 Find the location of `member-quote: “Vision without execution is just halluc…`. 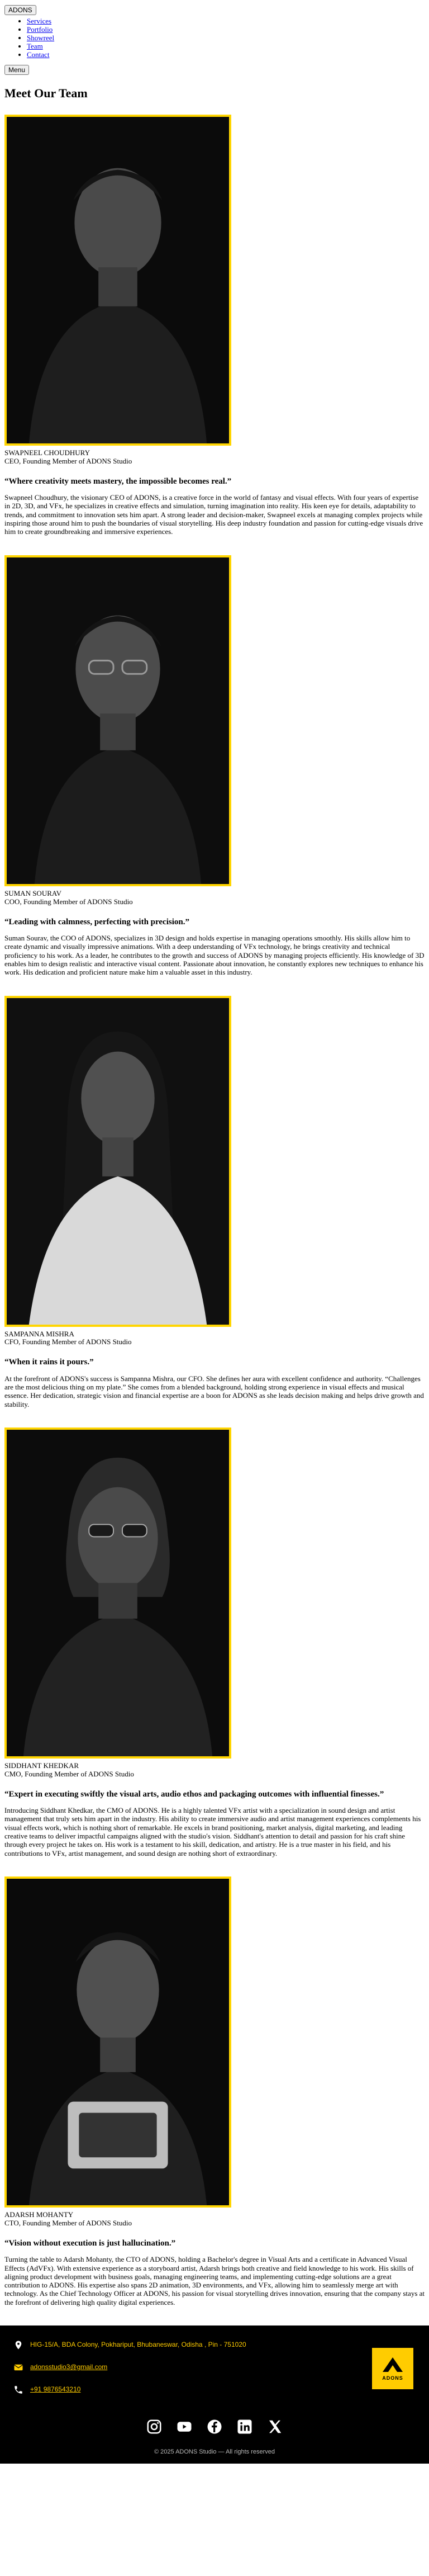

member-quote: “Vision without execution is just halluc… is located at coordinates (90, 2243).